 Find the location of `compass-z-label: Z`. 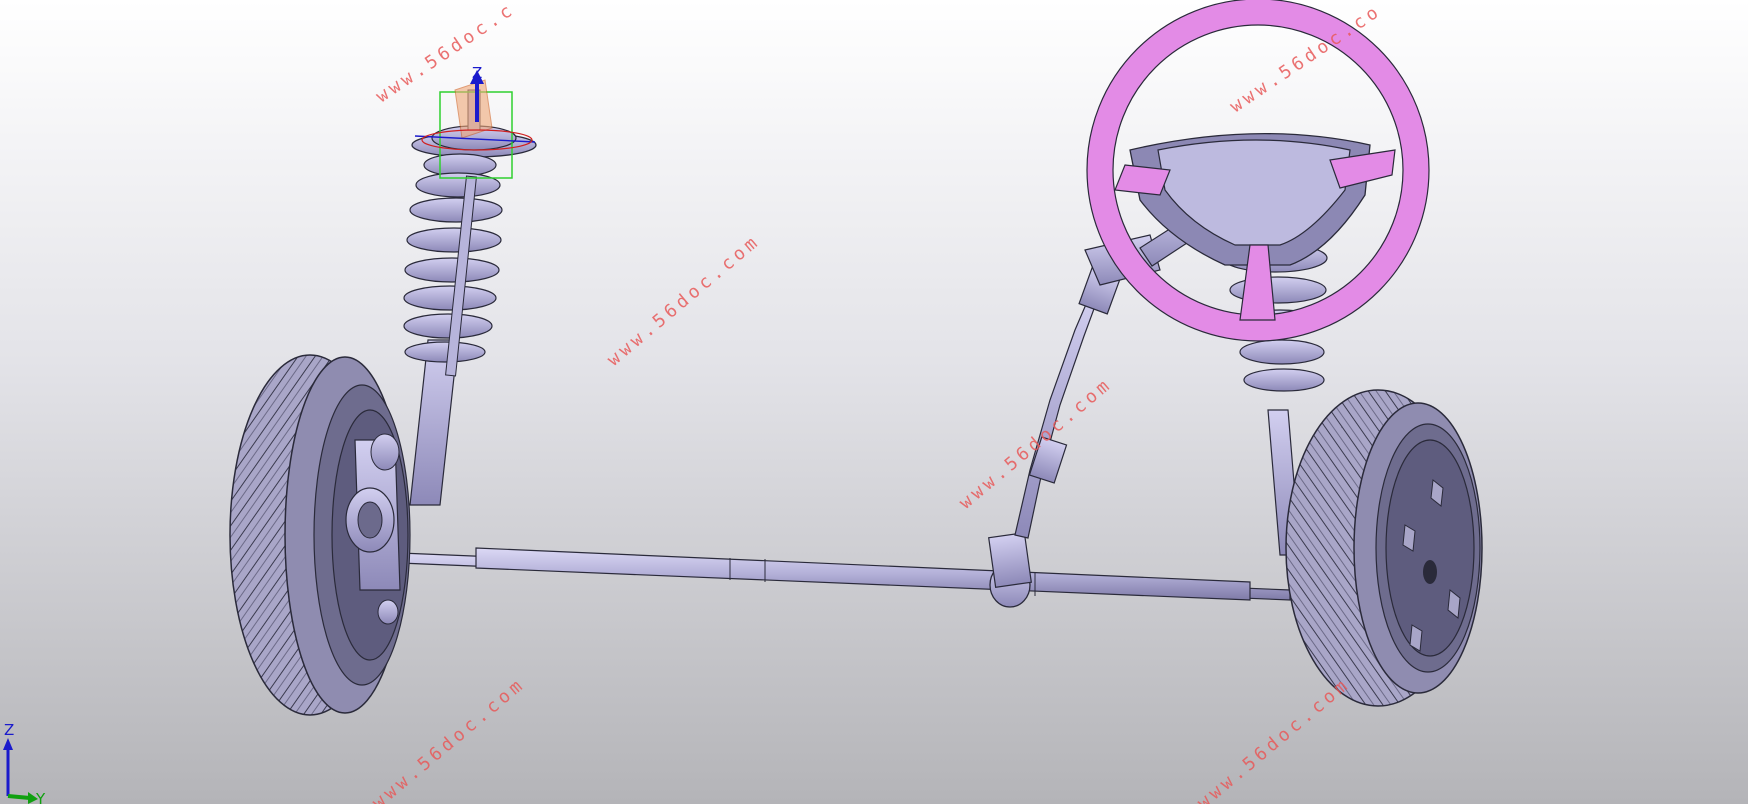

compass-z-label: Z is located at coordinates (477, 73).